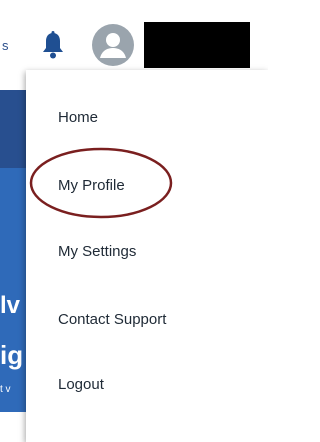 Image resolution: width=320 pixels, height=442 pixels. Describe the element at coordinates (10, 305) in the screenshot. I see `background-text-fragment: lv` at that location.